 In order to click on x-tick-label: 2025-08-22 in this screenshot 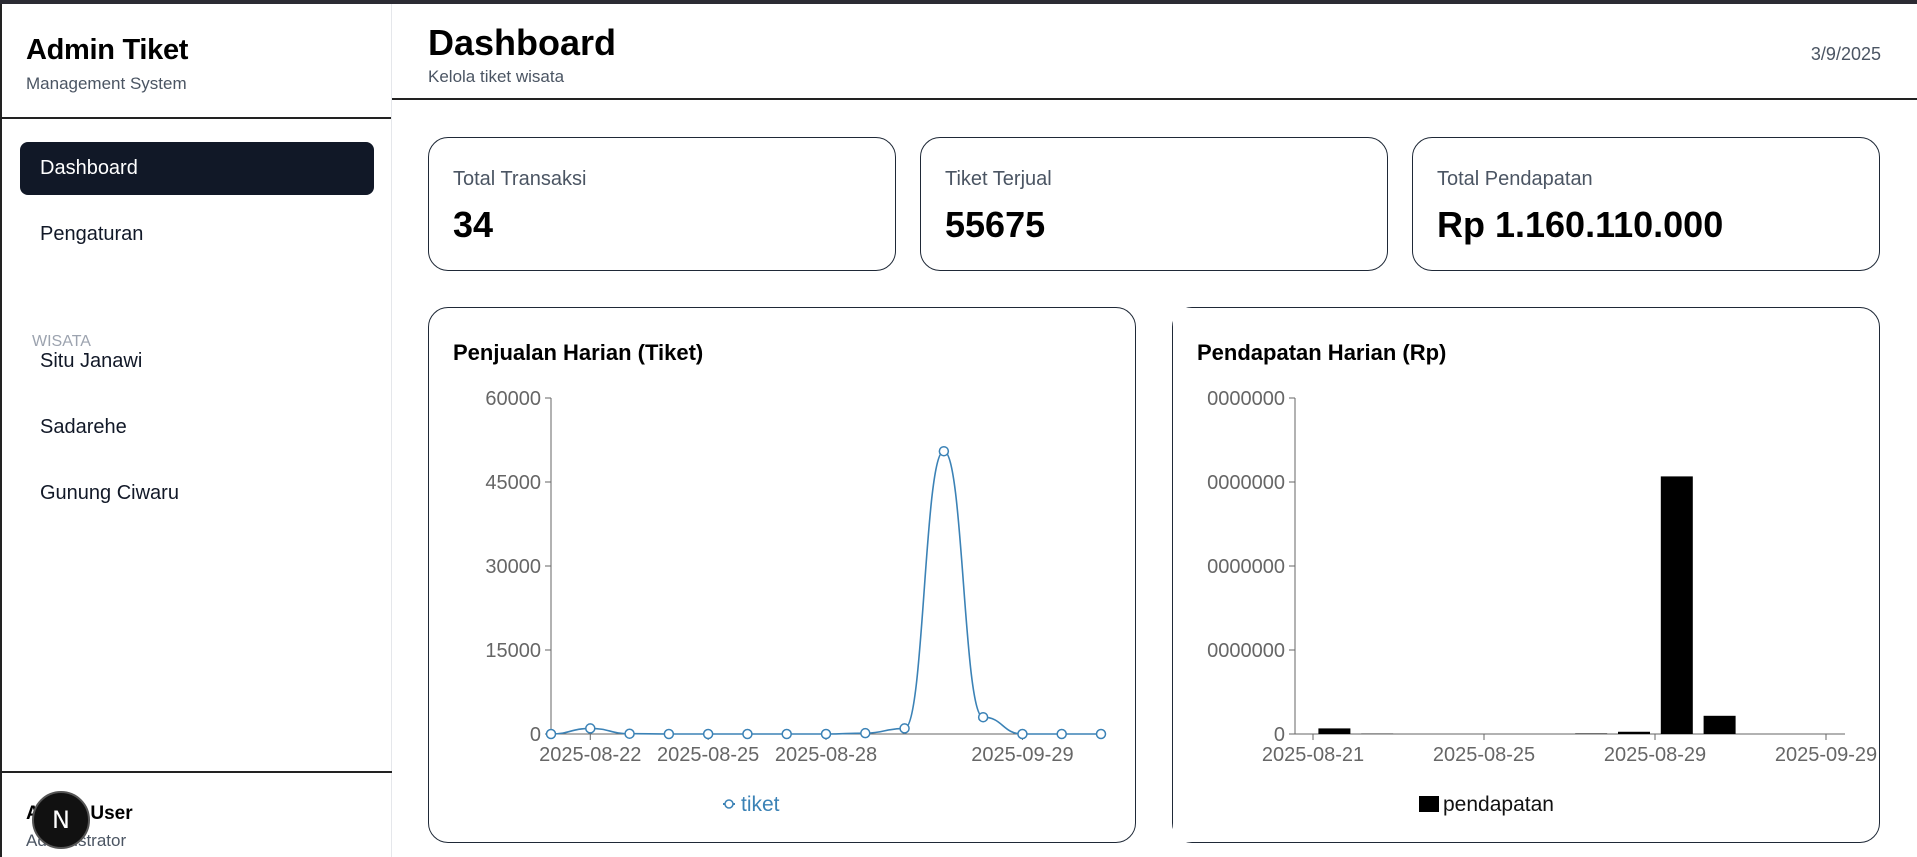, I will do `click(590, 755)`.